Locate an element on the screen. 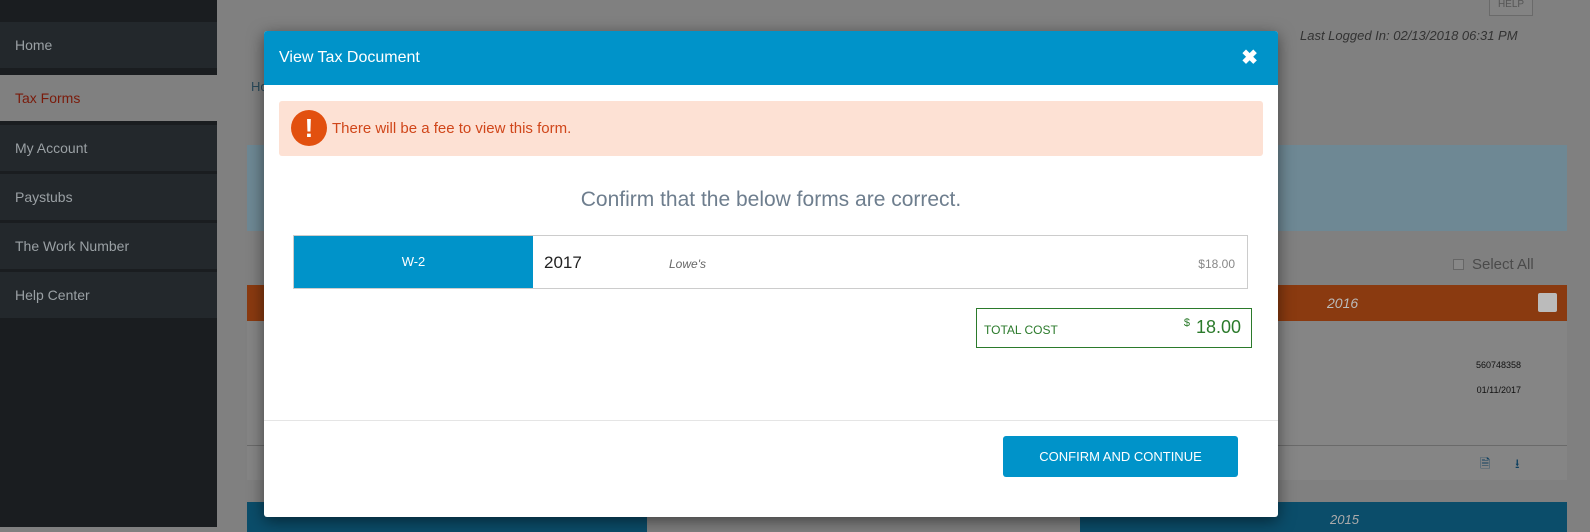  exclamation-icon: ! is located at coordinates (309, 128).